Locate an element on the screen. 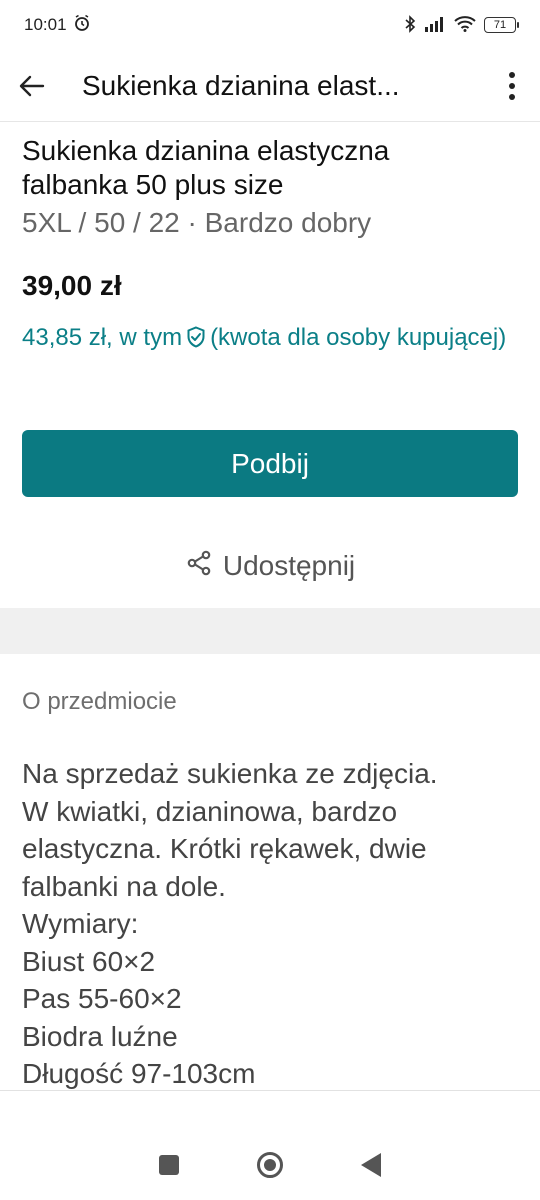 The width and height of the screenshot is (540, 1200). back-button is located at coordinates (32, 86).